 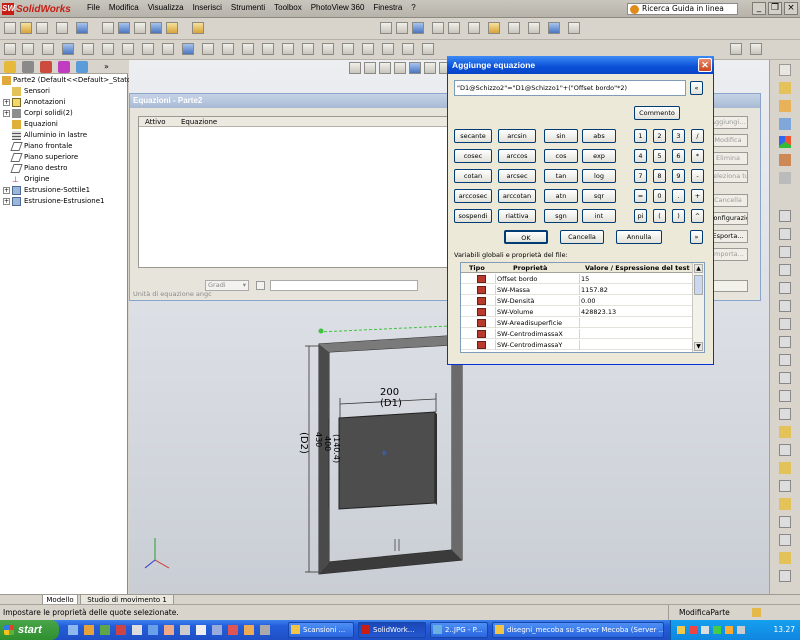 I want to click on surfaces-icon, so click(x=368, y=49).